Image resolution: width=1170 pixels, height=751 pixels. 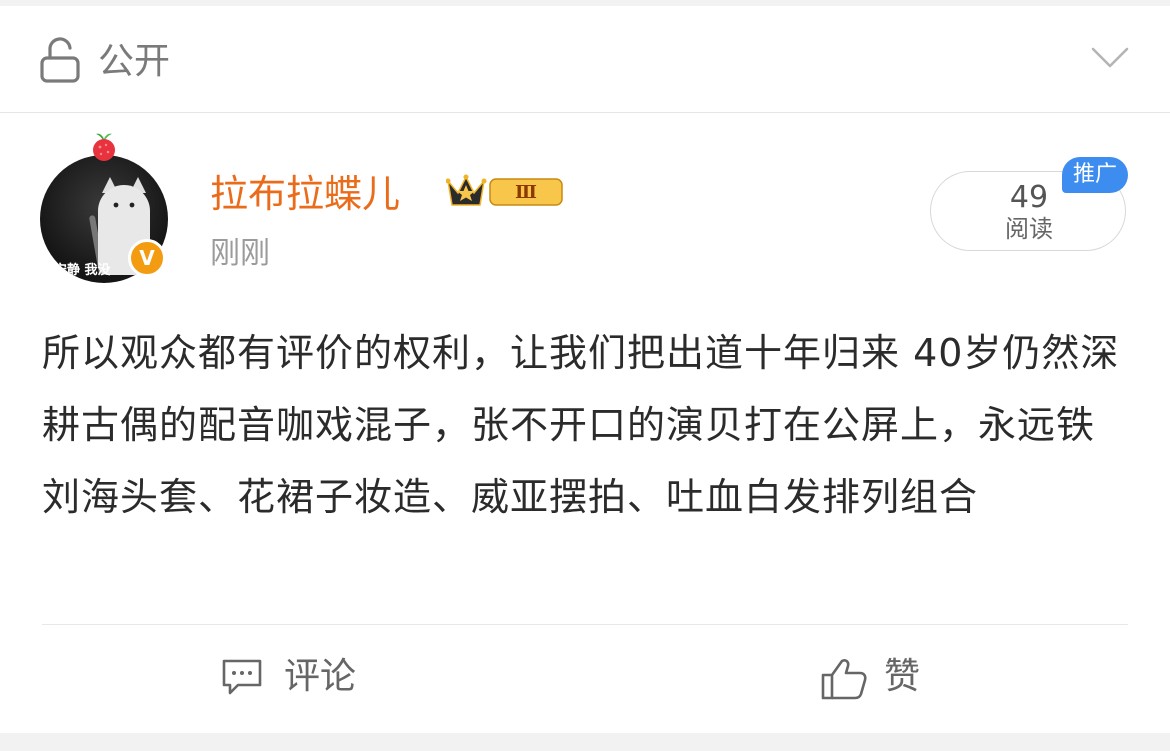 What do you see at coordinates (124, 205) in the screenshot?
I see `cat-face` at bounding box center [124, 205].